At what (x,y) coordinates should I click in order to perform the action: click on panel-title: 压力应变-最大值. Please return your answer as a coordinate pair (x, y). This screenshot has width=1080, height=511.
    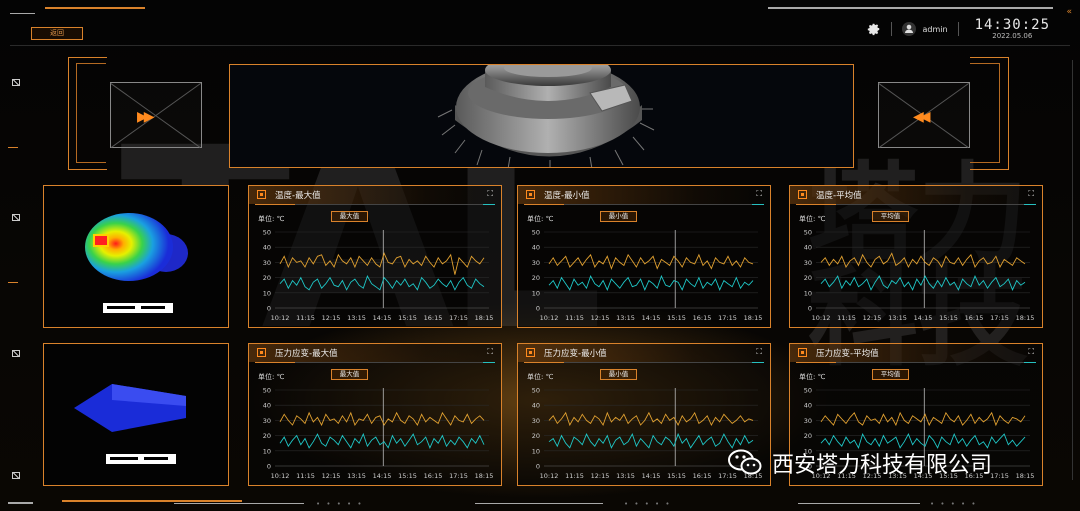
    Looking at the image, I should click on (306, 354).